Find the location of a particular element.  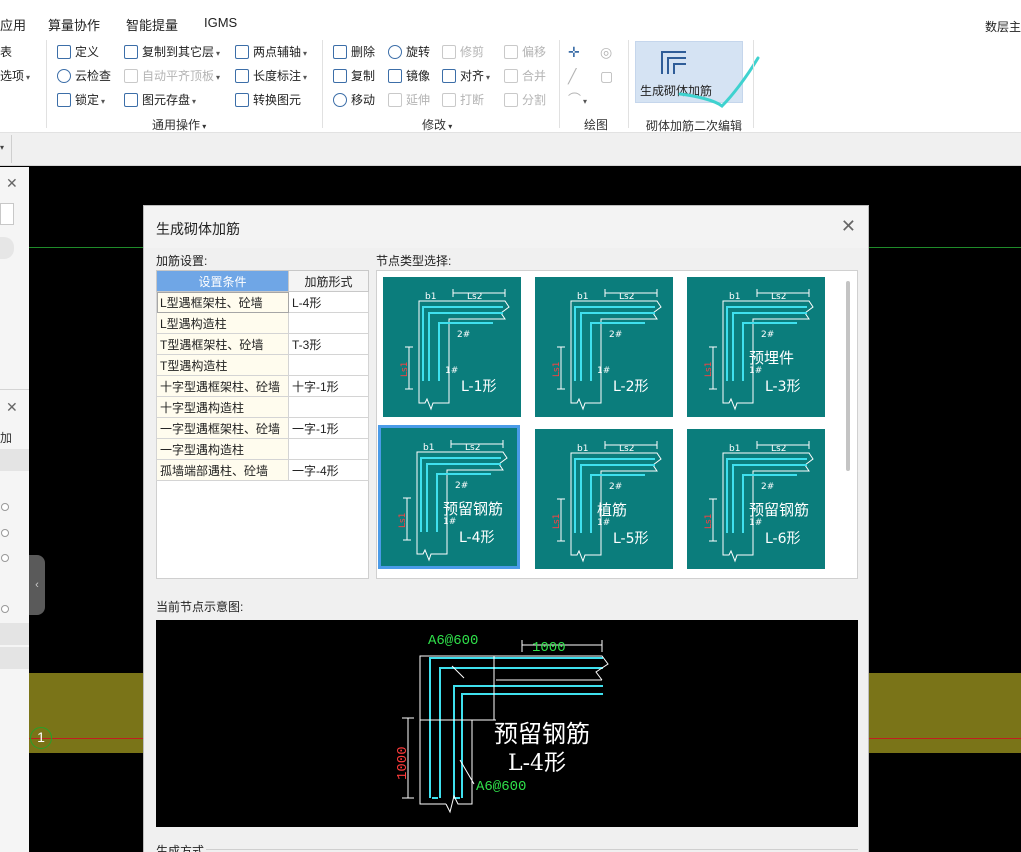

offset-button: 偏移 is located at coordinates (525, 52).